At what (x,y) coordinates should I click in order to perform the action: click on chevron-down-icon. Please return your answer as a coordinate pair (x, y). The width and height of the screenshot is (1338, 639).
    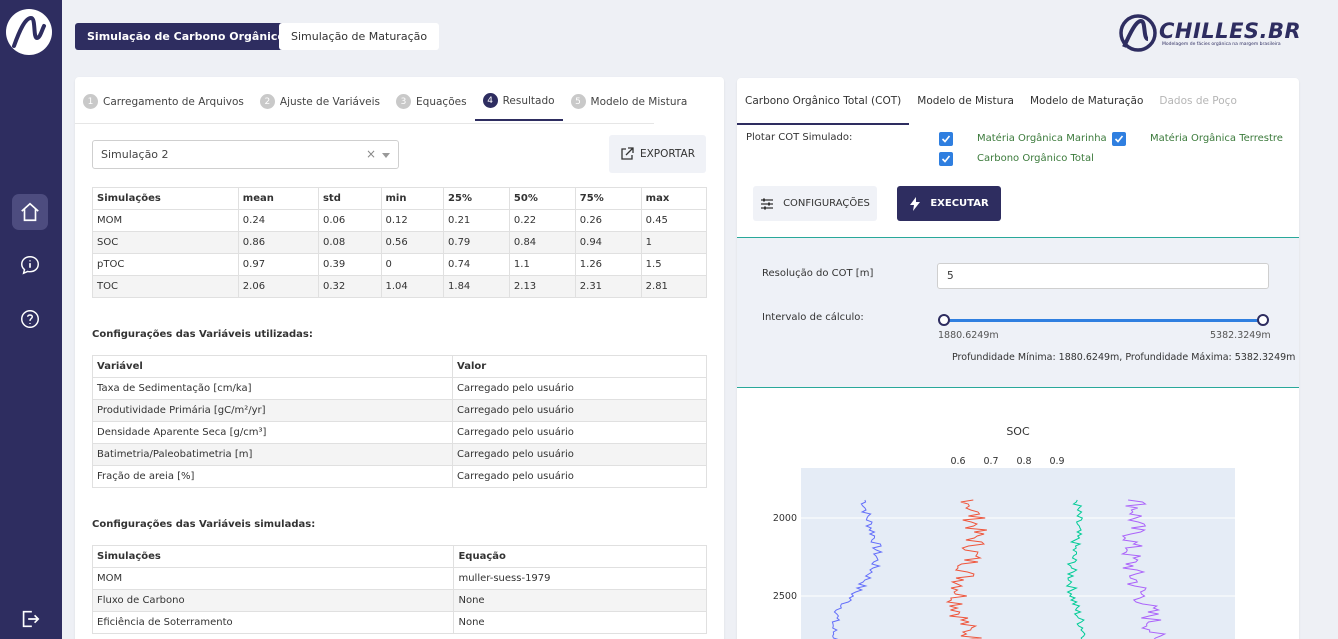
    Looking at the image, I should click on (386, 155).